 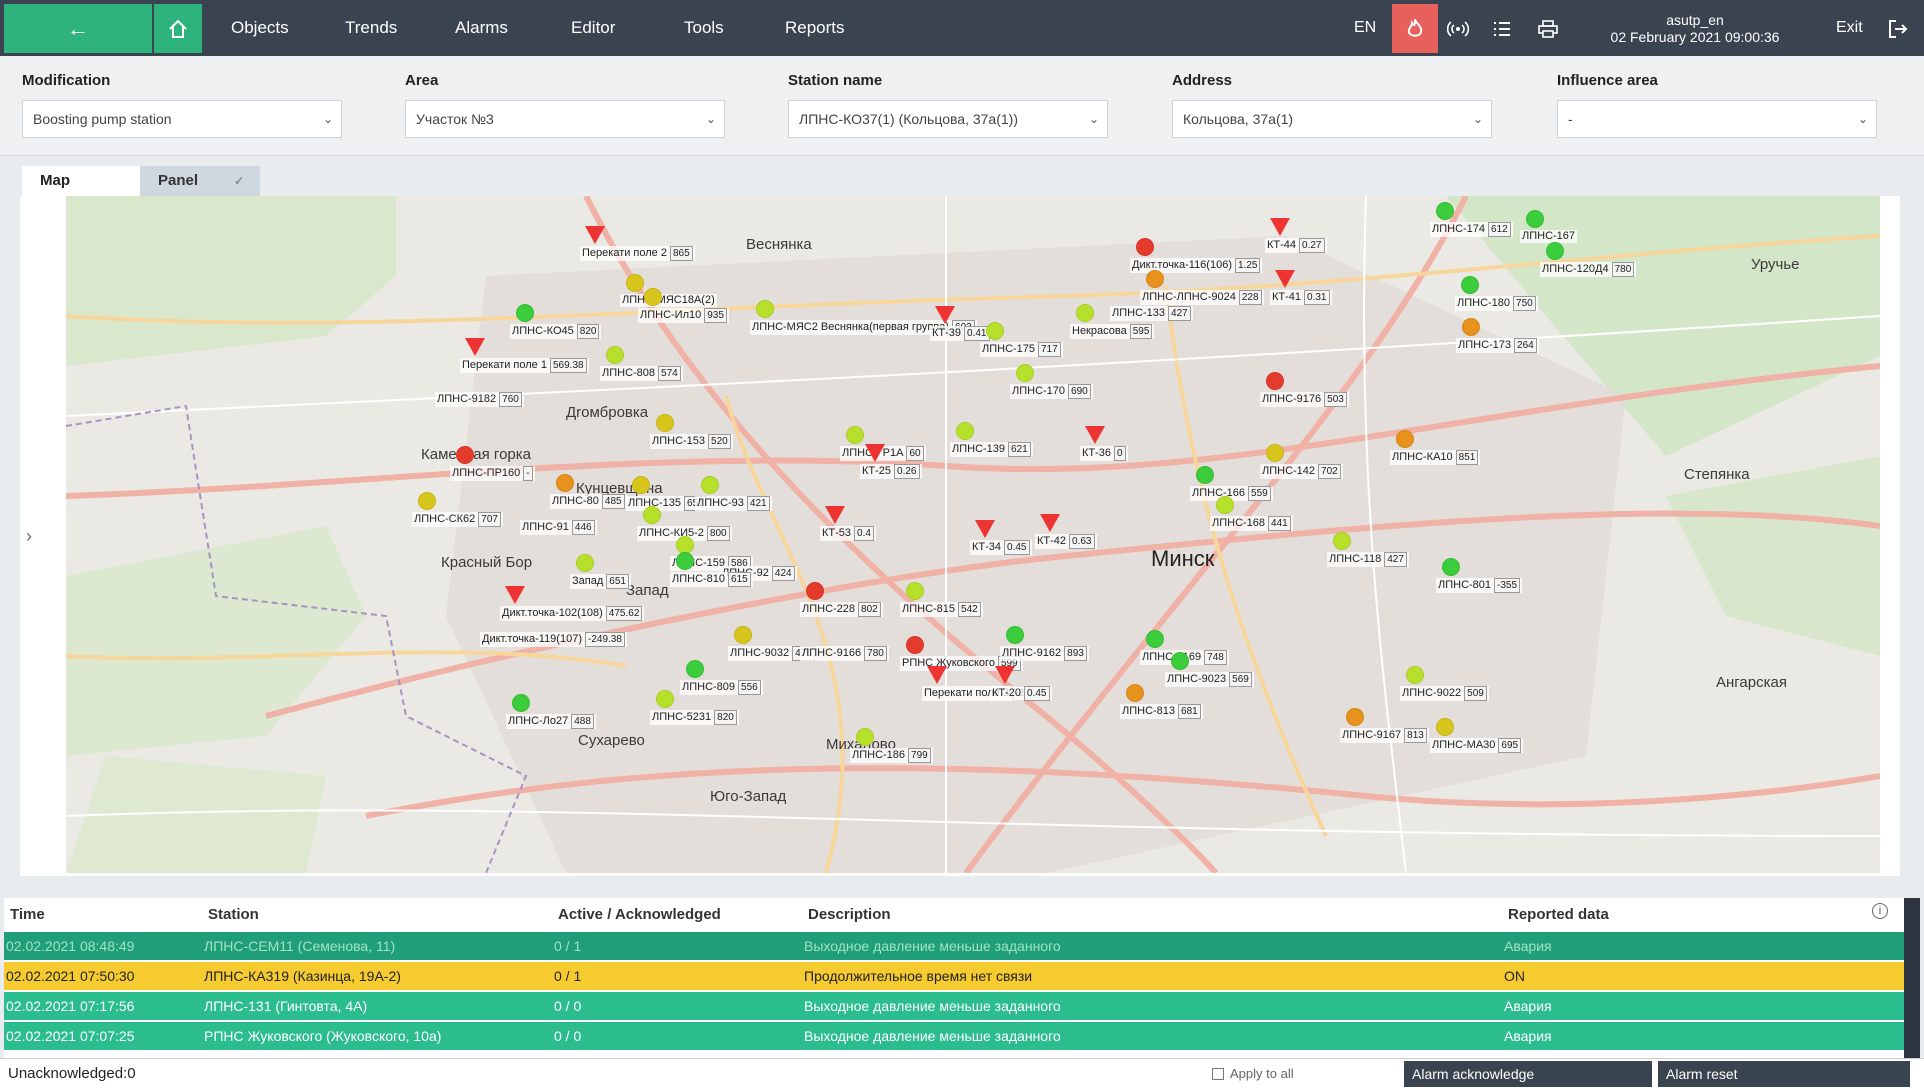 What do you see at coordinates (1021, 693) in the screenshot?
I see `station-label: КТ-20 0.45` at bounding box center [1021, 693].